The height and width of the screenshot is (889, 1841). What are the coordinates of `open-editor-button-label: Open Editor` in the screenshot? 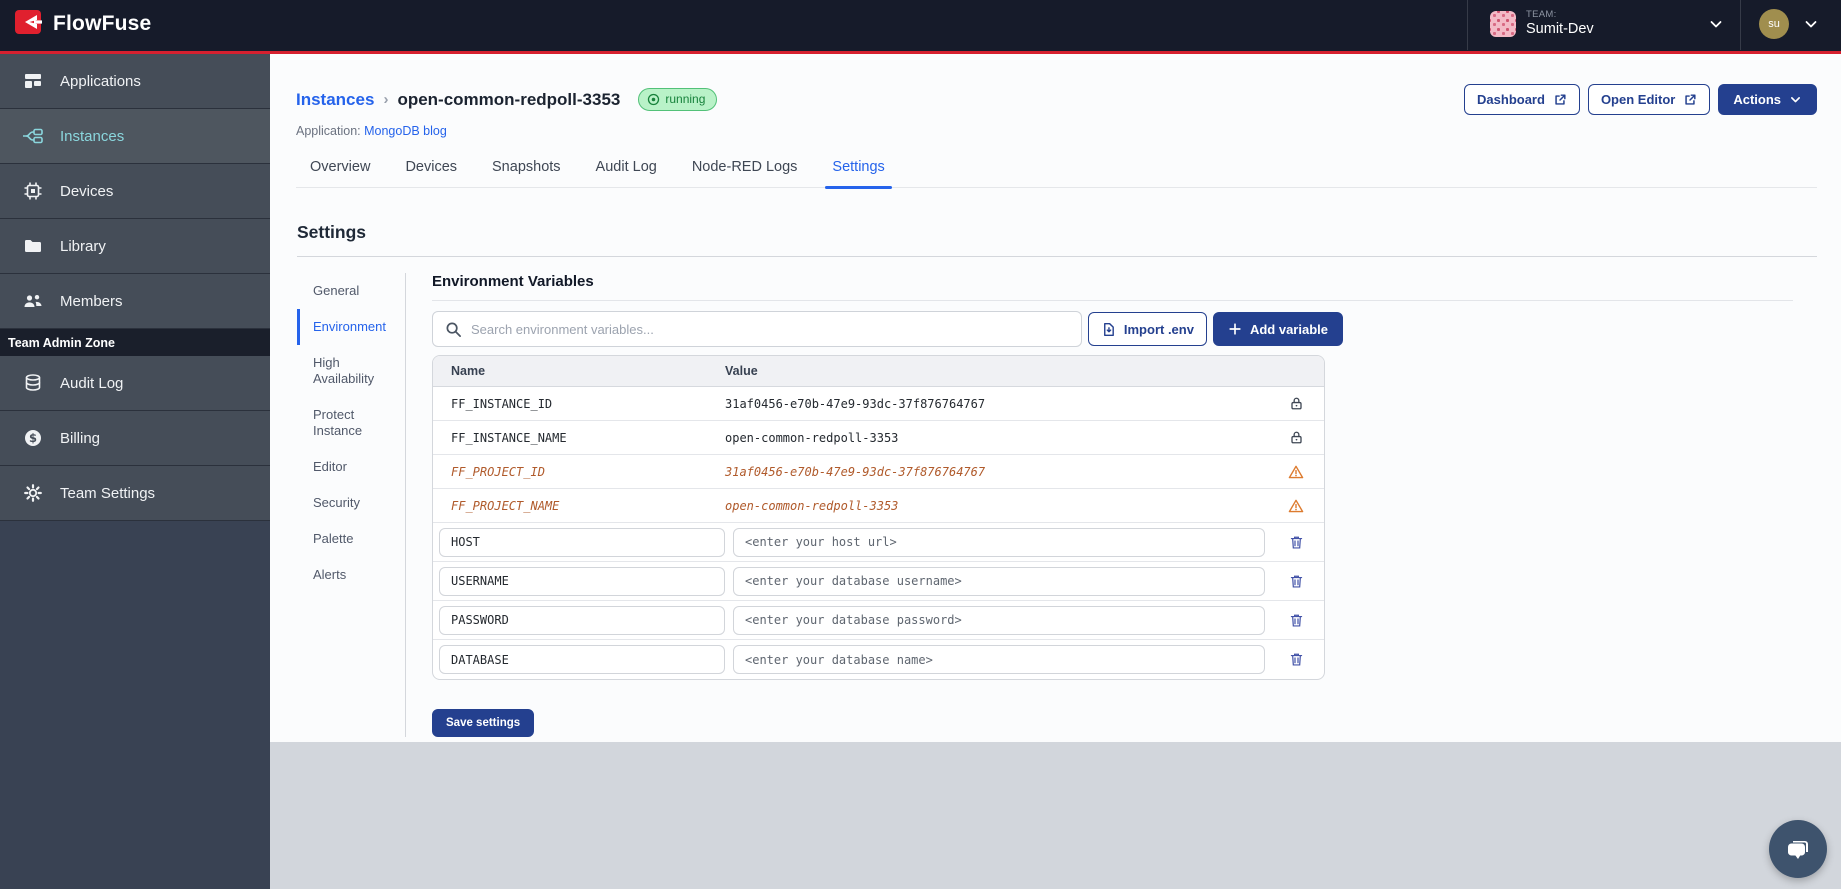 It's located at (1638, 99).